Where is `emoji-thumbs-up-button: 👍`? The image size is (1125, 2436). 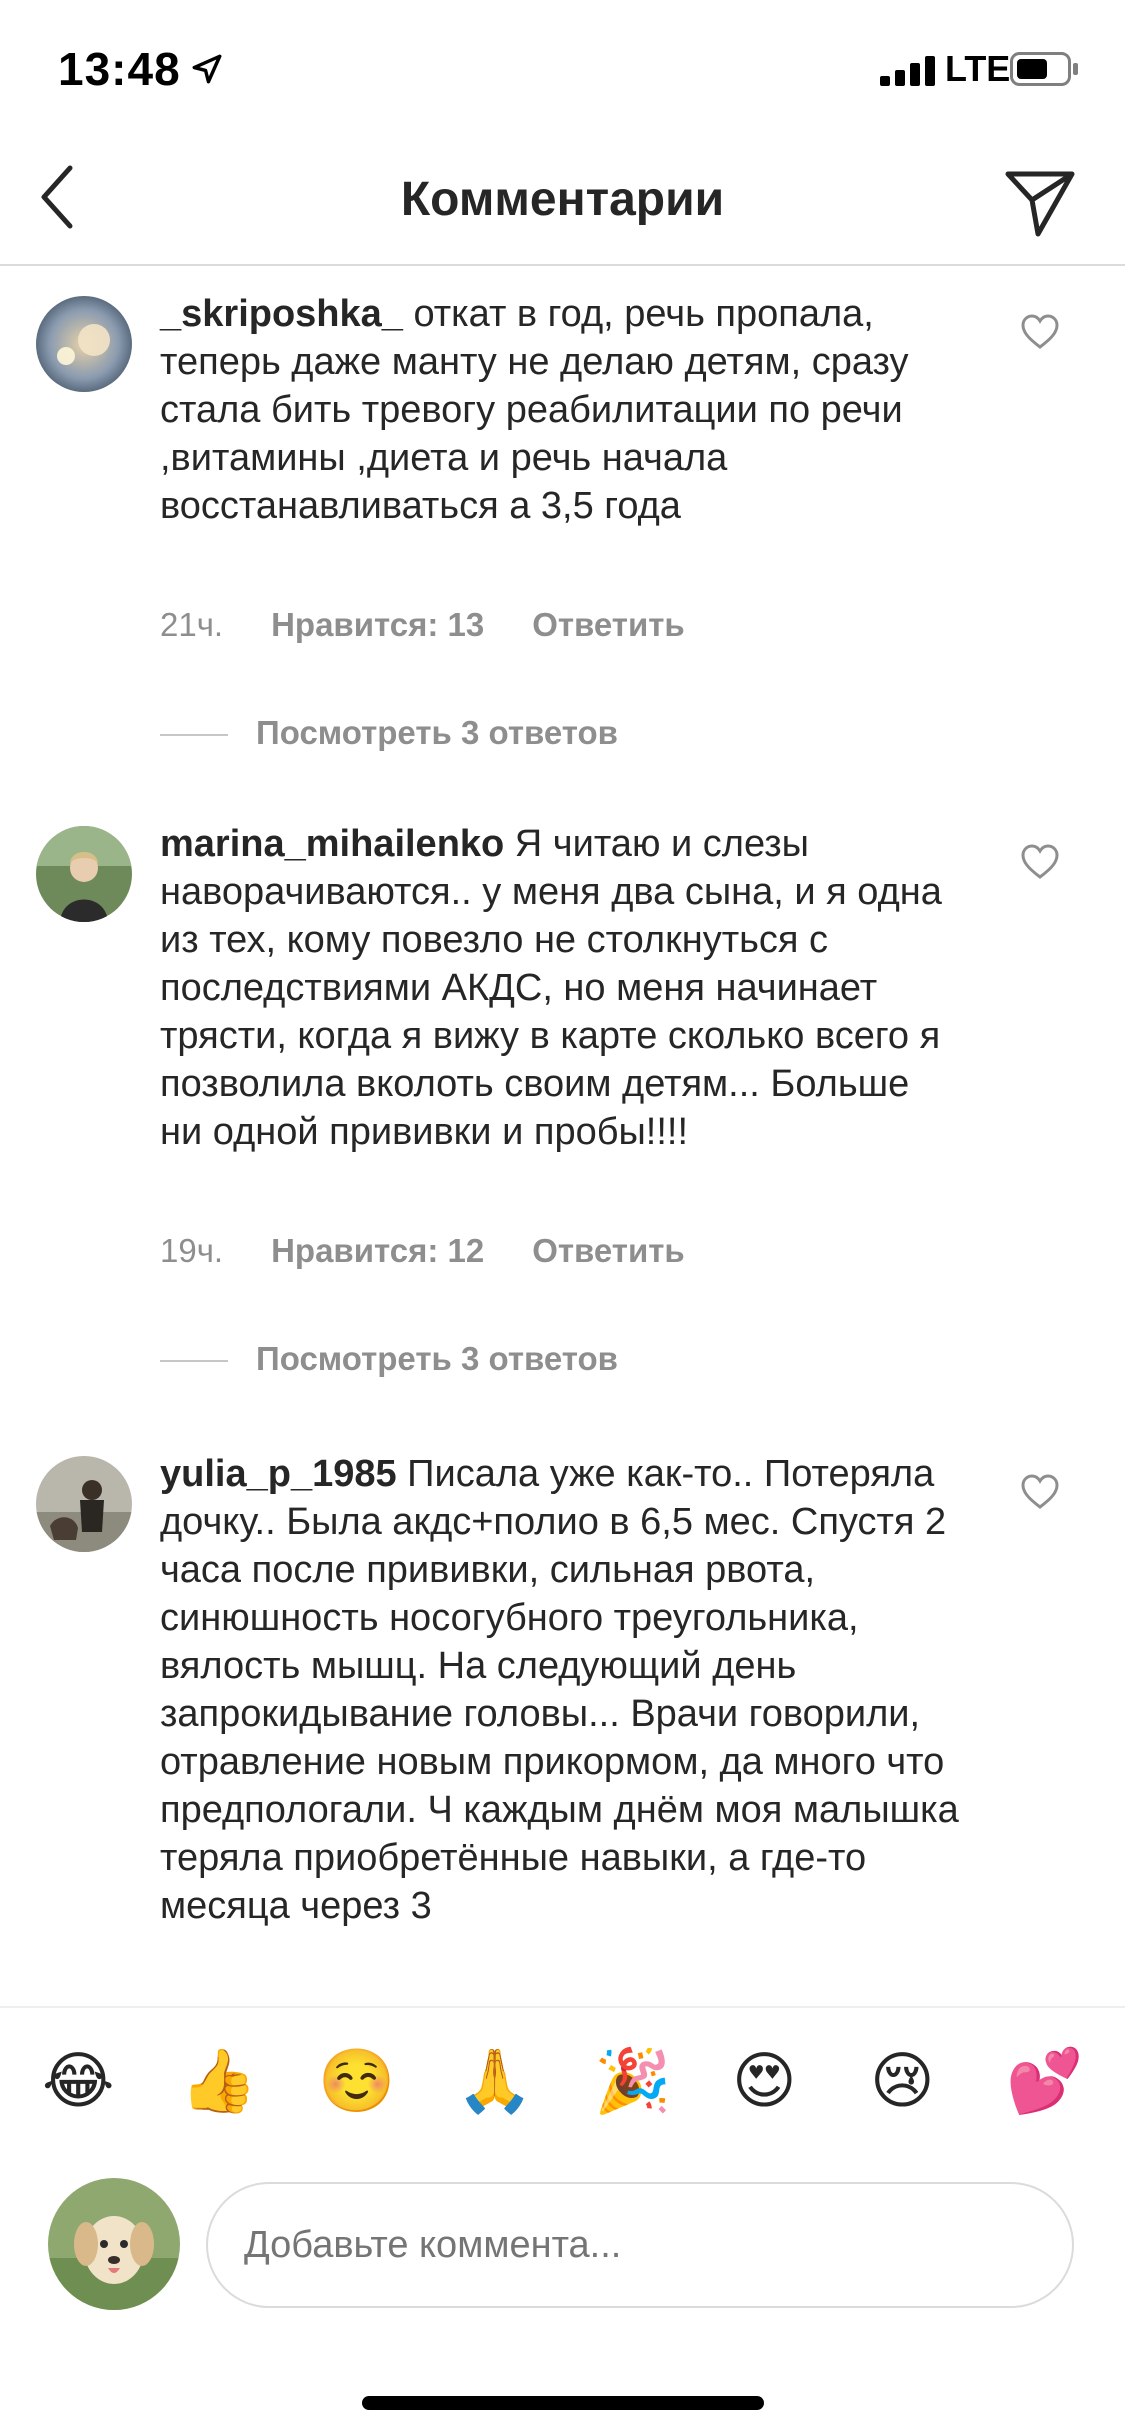
emoji-thumbs-up-button: 👍 is located at coordinates (218, 2082).